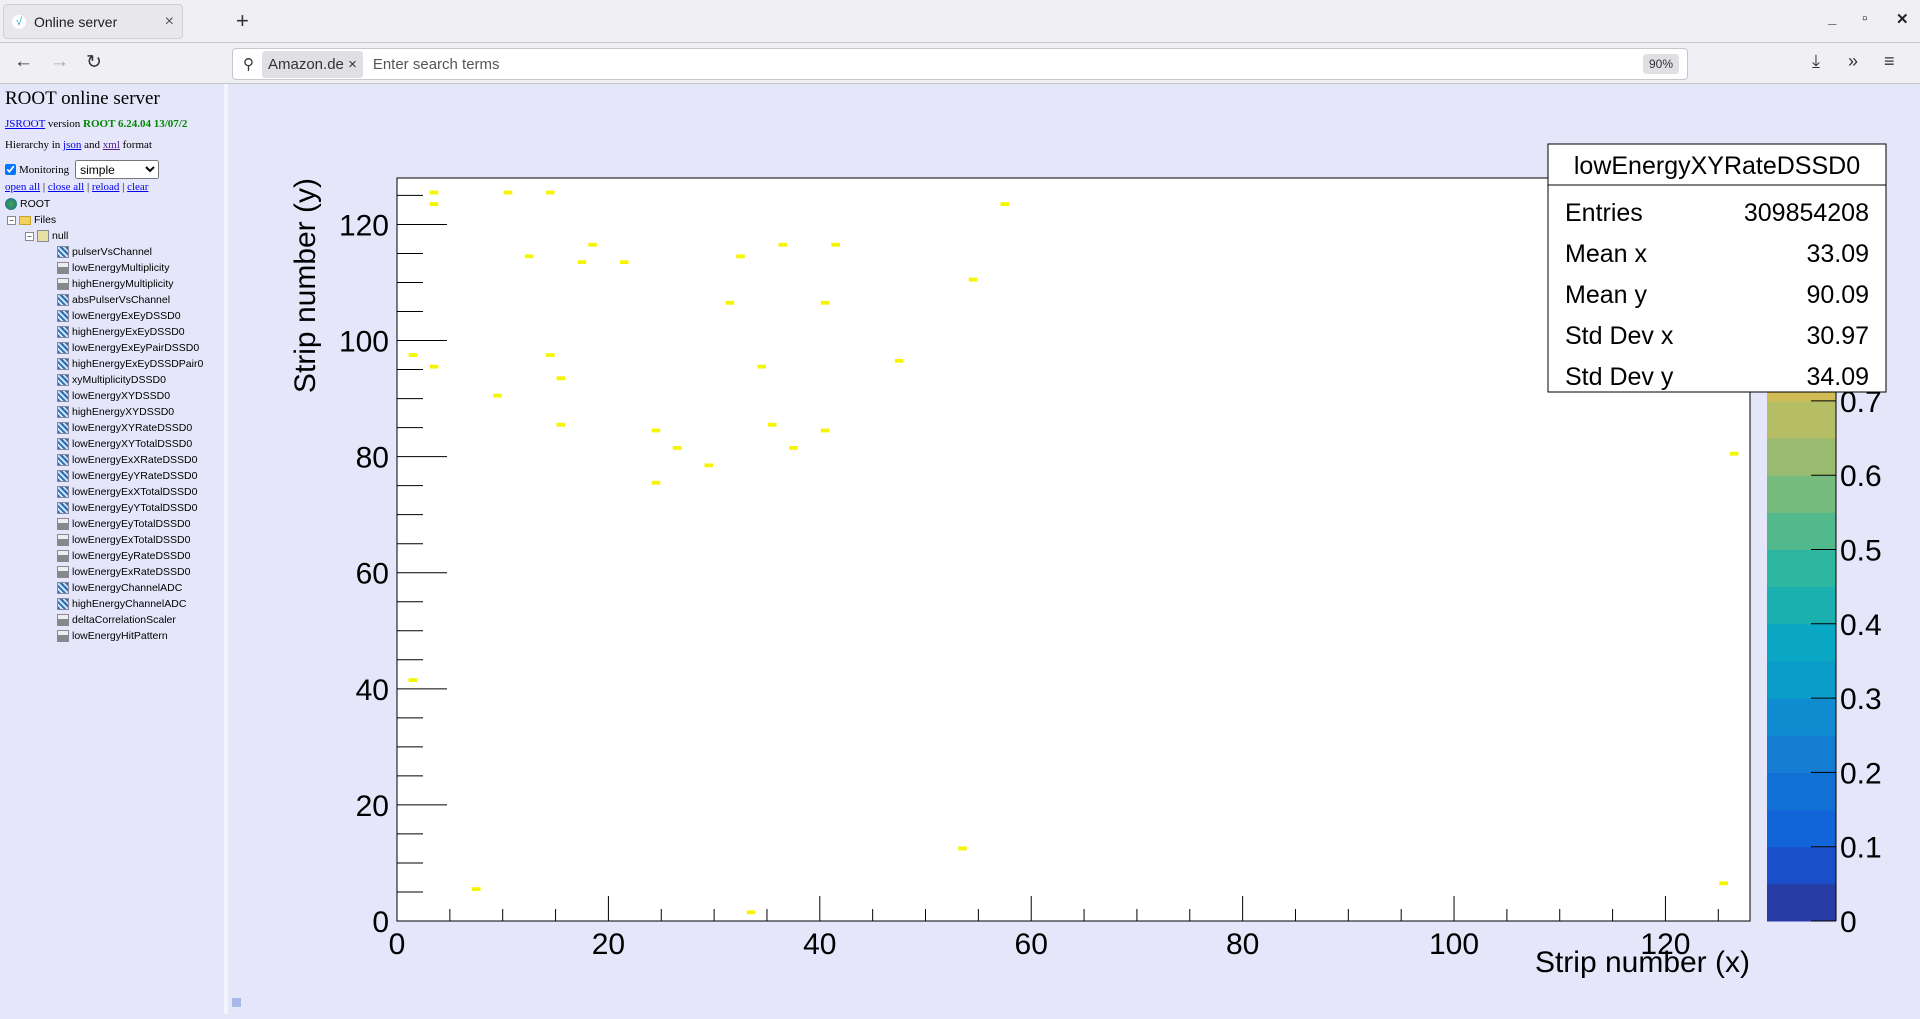 Image resolution: width=1920 pixels, height=1019 pixels. Describe the element at coordinates (1717, 166) in the screenshot. I see `stats-title: lowEnergyXYRateDSSD0` at that location.